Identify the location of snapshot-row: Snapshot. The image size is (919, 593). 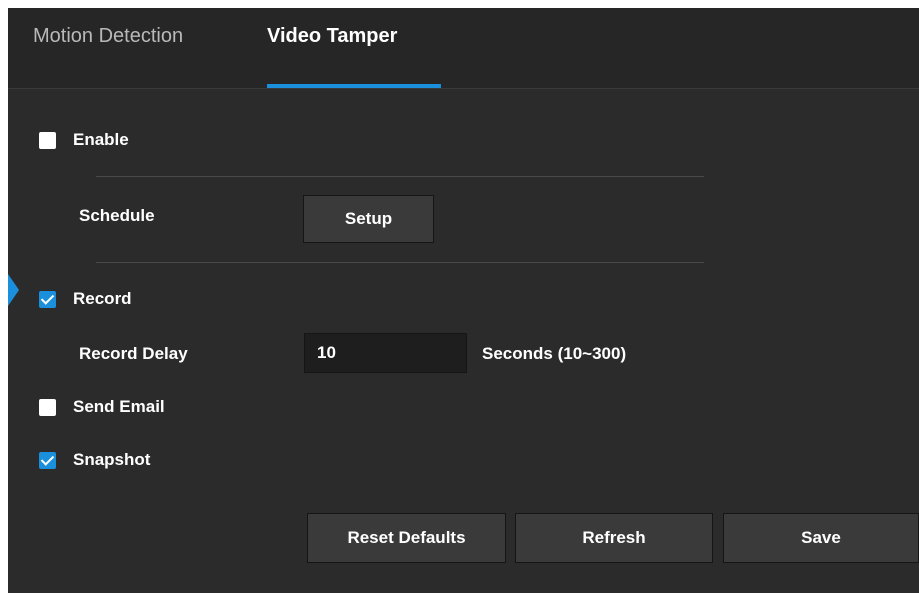
(94, 460).